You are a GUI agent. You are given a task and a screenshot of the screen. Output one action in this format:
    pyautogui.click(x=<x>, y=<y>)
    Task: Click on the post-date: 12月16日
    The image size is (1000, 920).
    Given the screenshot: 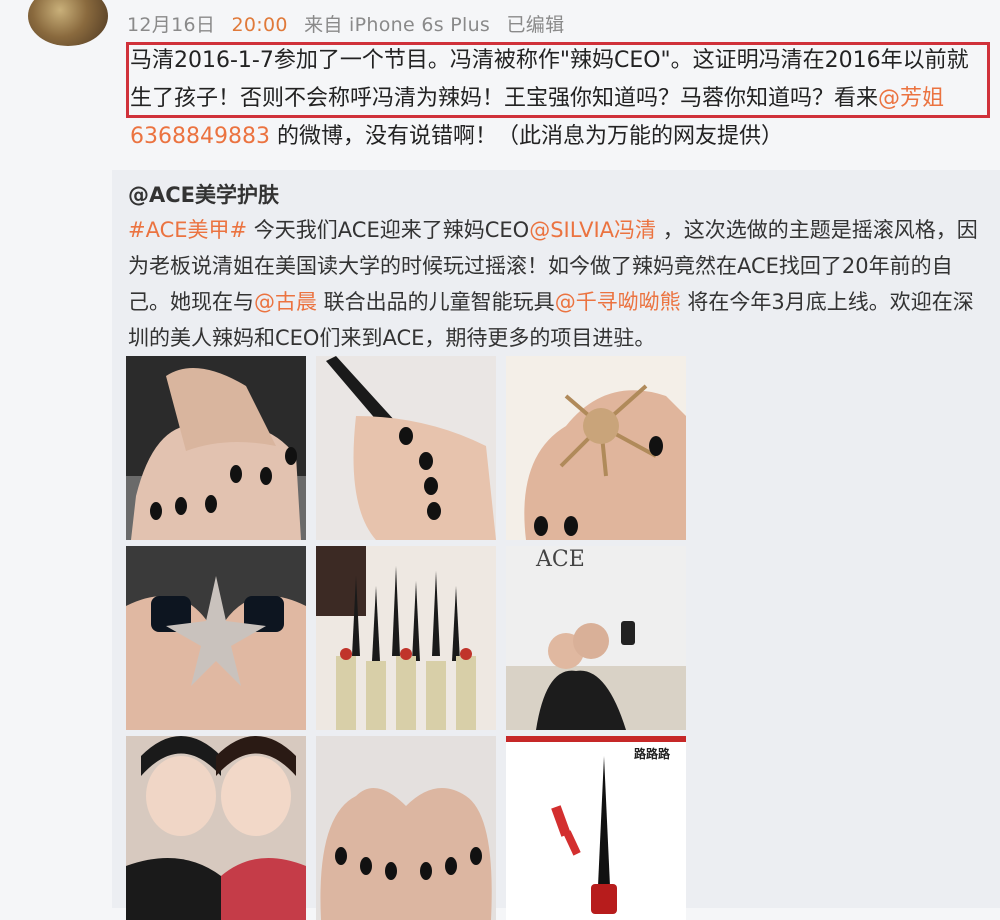 What is the action you would take?
    pyautogui.click(x=171, y=25)
    